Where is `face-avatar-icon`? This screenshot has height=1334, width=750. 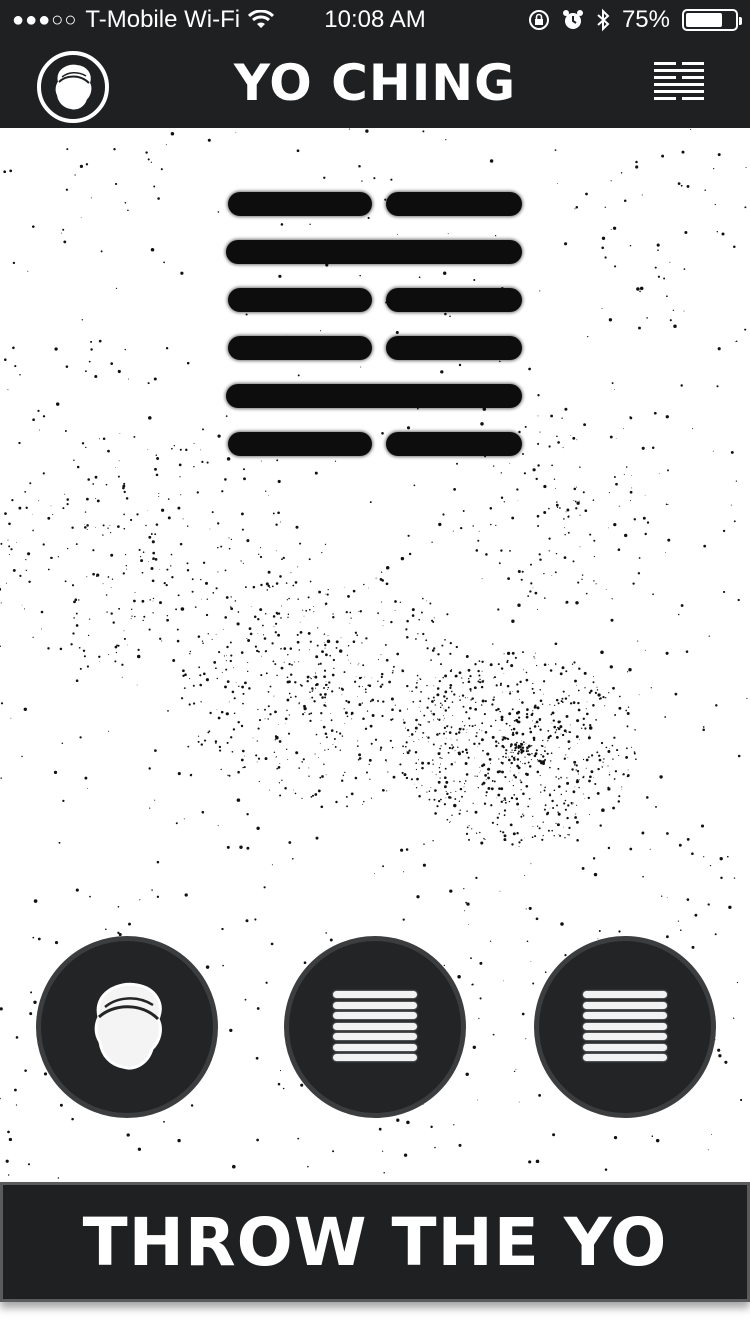 face-avatar-icon is located at coordinates (128, 1026).